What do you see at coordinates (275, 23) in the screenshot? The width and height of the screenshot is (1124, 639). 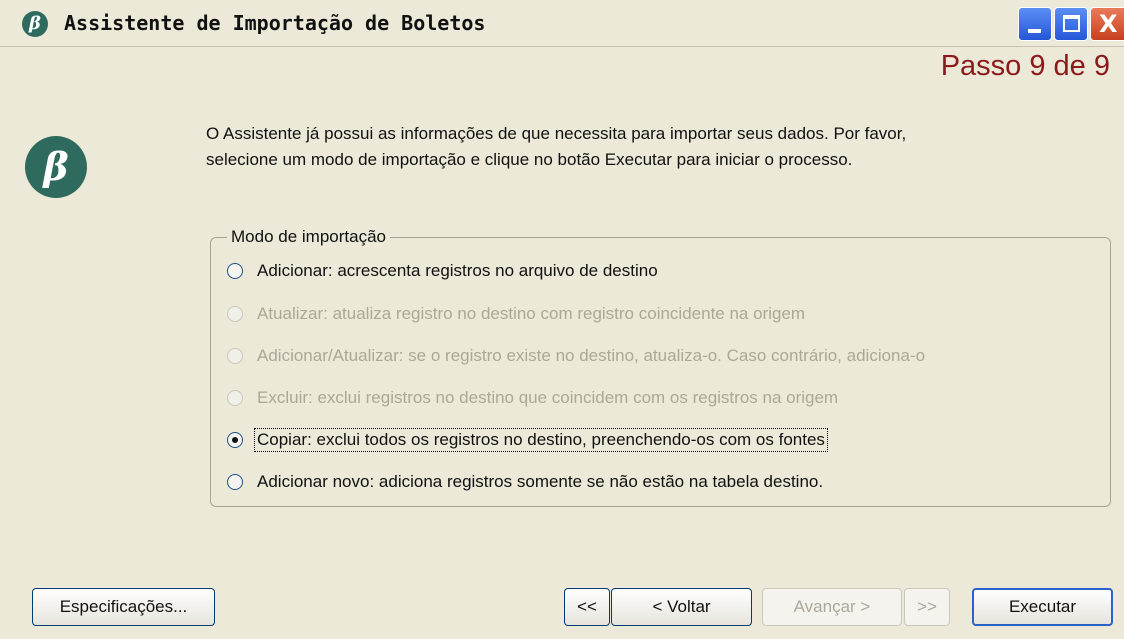 I see `window-title: Assistente de Importação de Boletos` at bounding box center [275, 23].